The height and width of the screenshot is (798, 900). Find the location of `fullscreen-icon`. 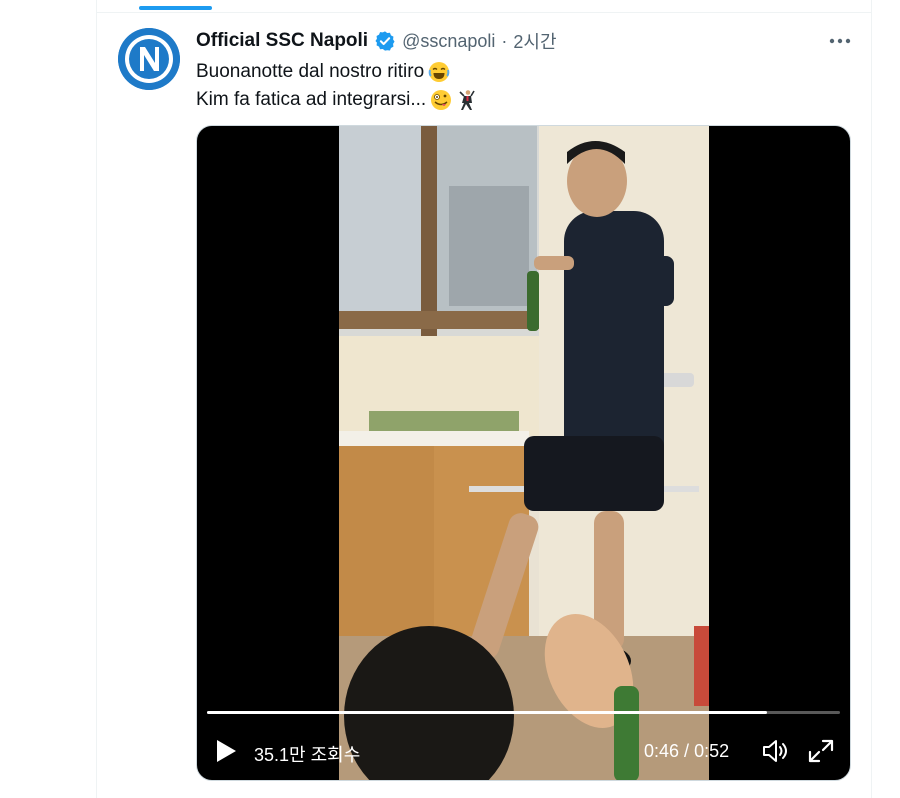

fullscreen-icon is located at coordinates (821, 751).